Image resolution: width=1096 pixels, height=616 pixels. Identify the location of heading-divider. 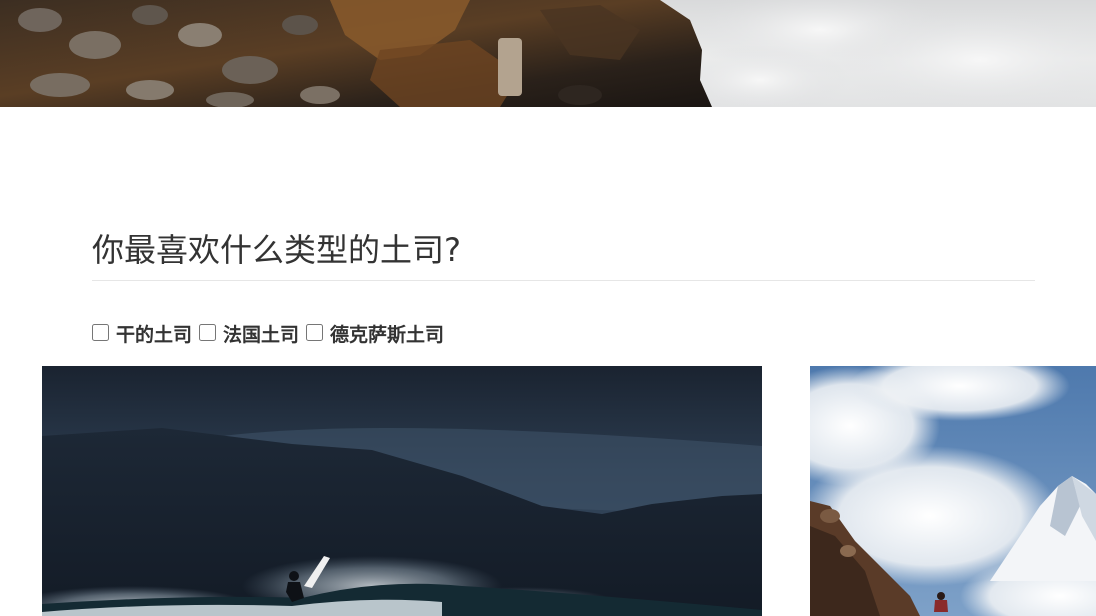
(563, 280).